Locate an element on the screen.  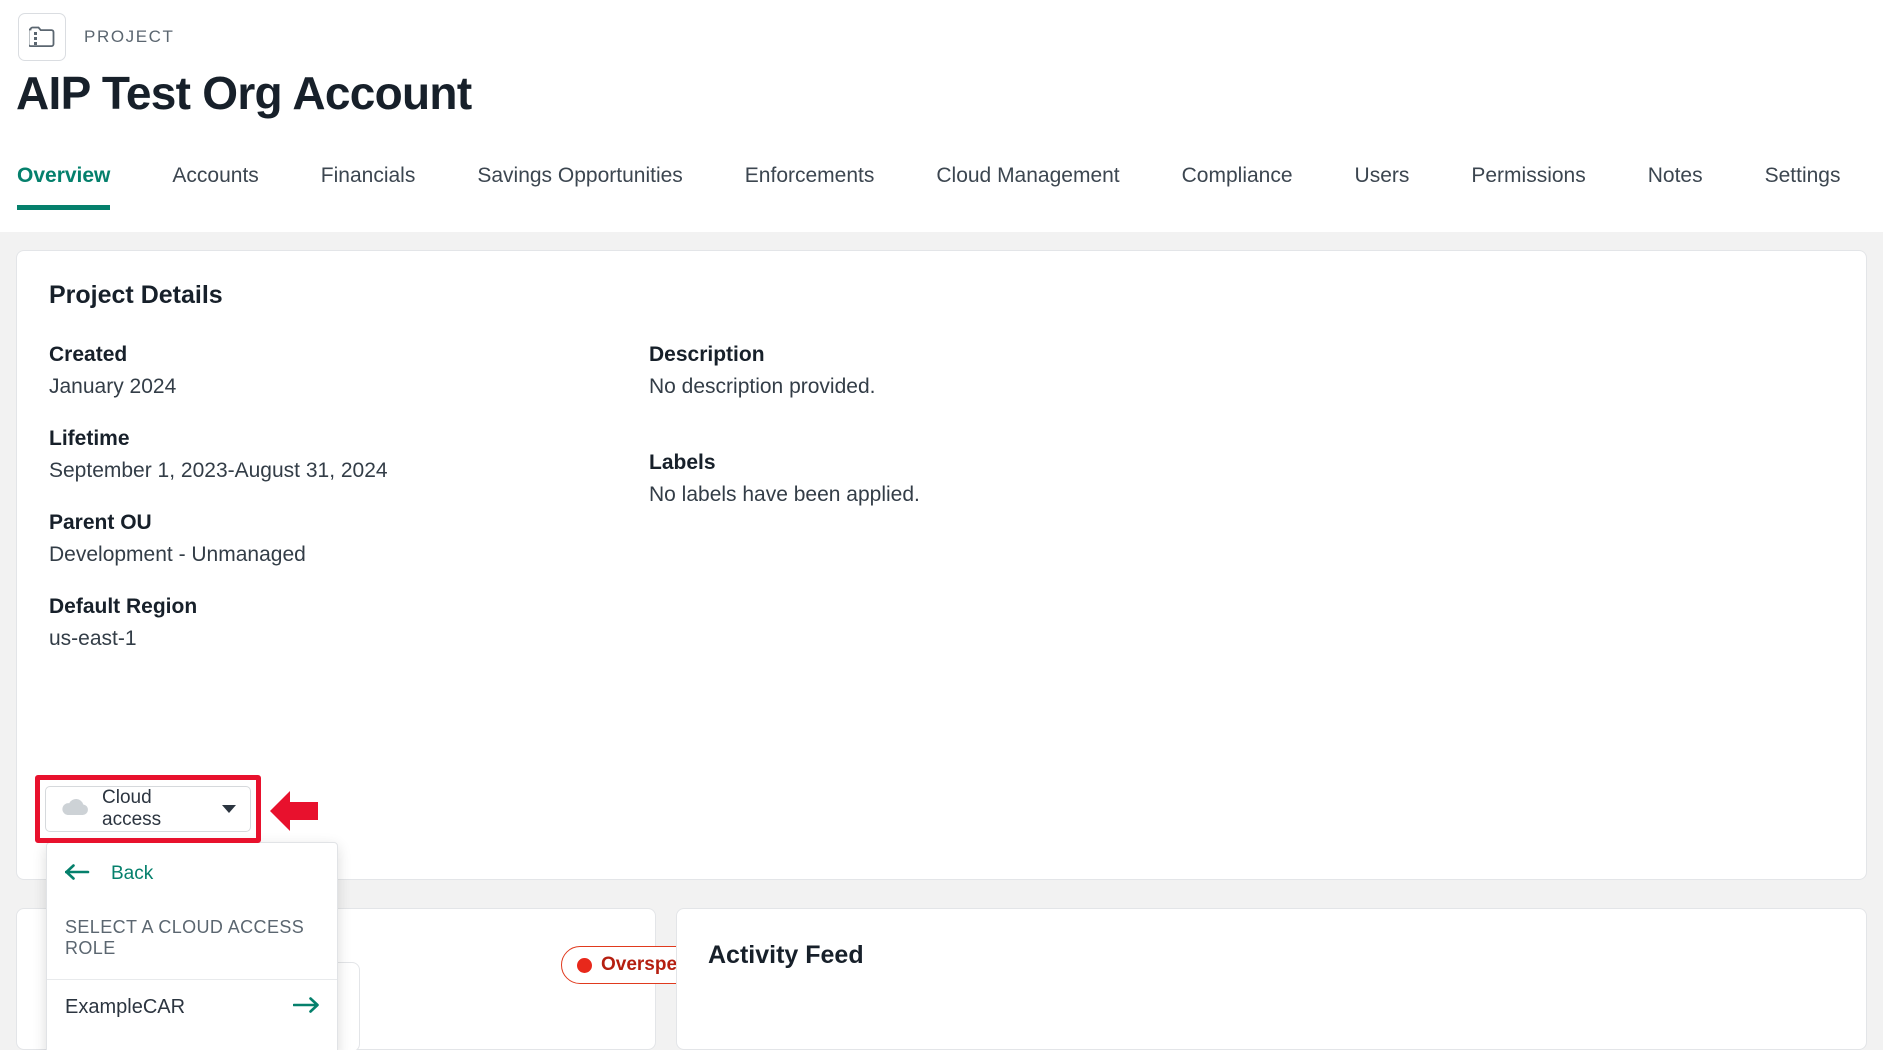
activity-feed-card: Activity Feed is located at coordinates (1271, 979).